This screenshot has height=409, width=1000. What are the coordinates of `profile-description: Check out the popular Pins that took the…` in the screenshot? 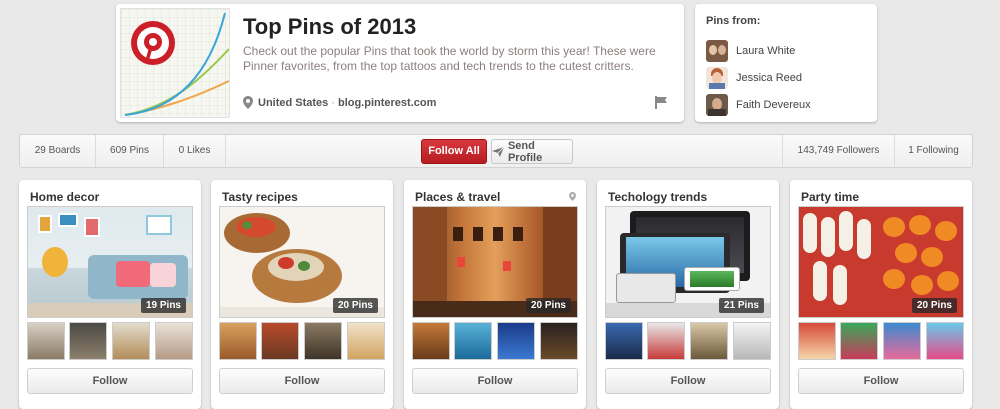 It's located at (449, 58).